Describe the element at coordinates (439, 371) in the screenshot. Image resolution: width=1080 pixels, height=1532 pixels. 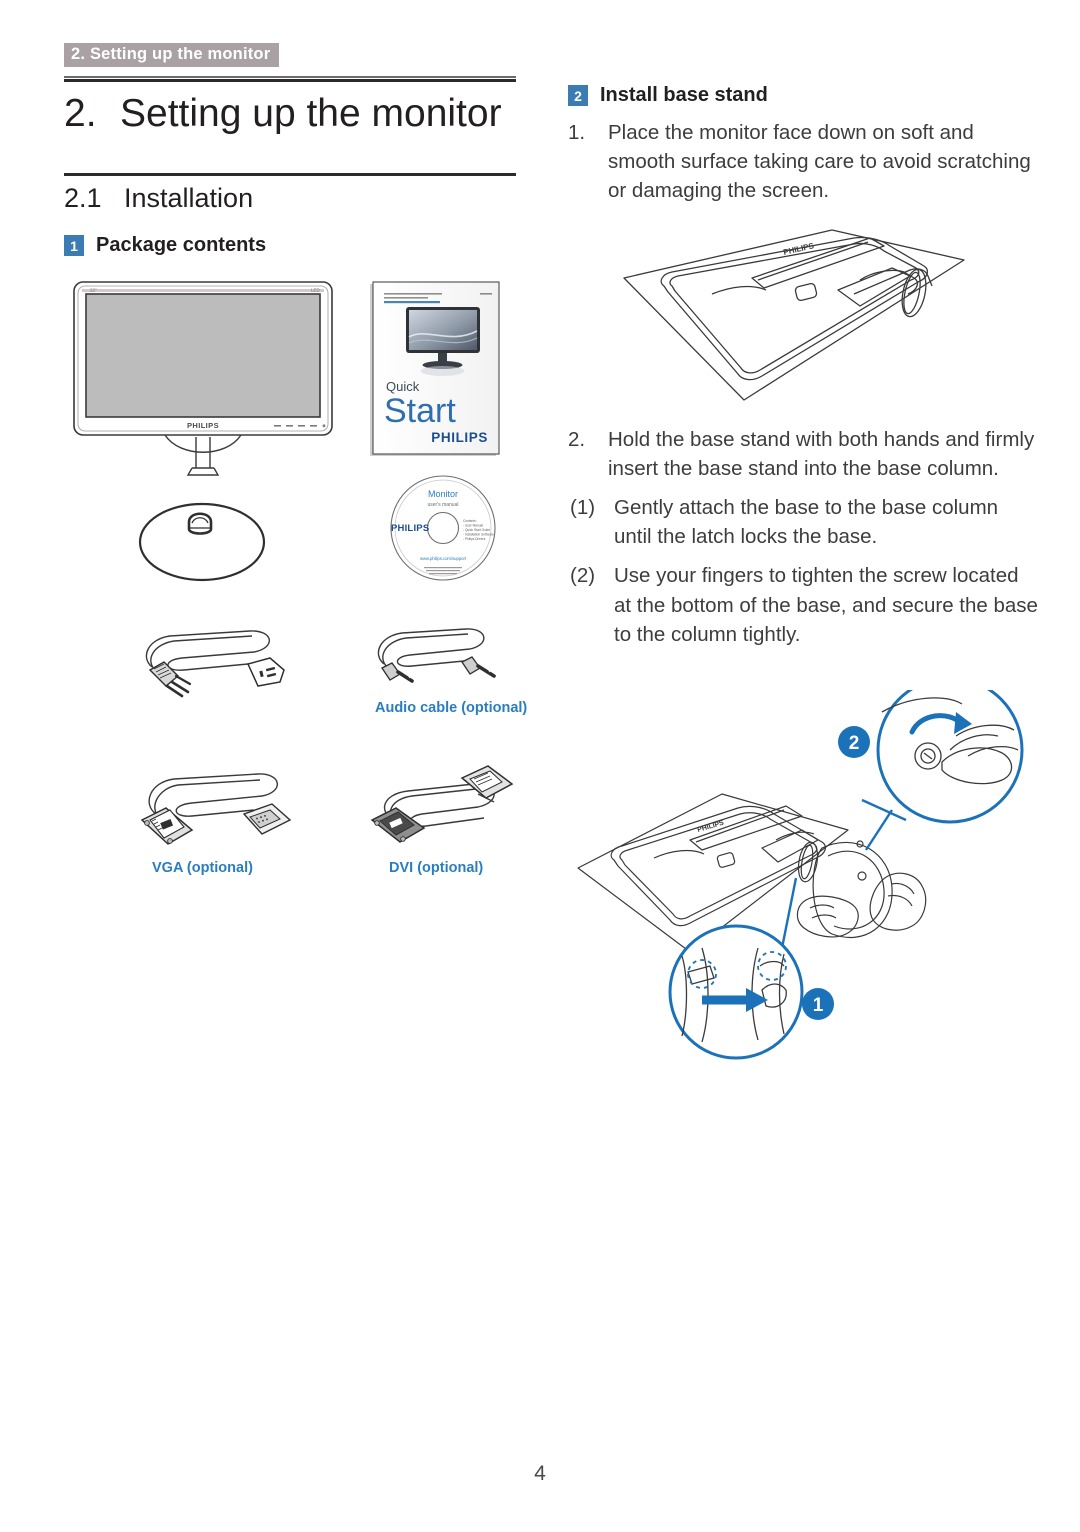
I see `figure-quick-start-guide: Quick Start PHILIPS` at that location.